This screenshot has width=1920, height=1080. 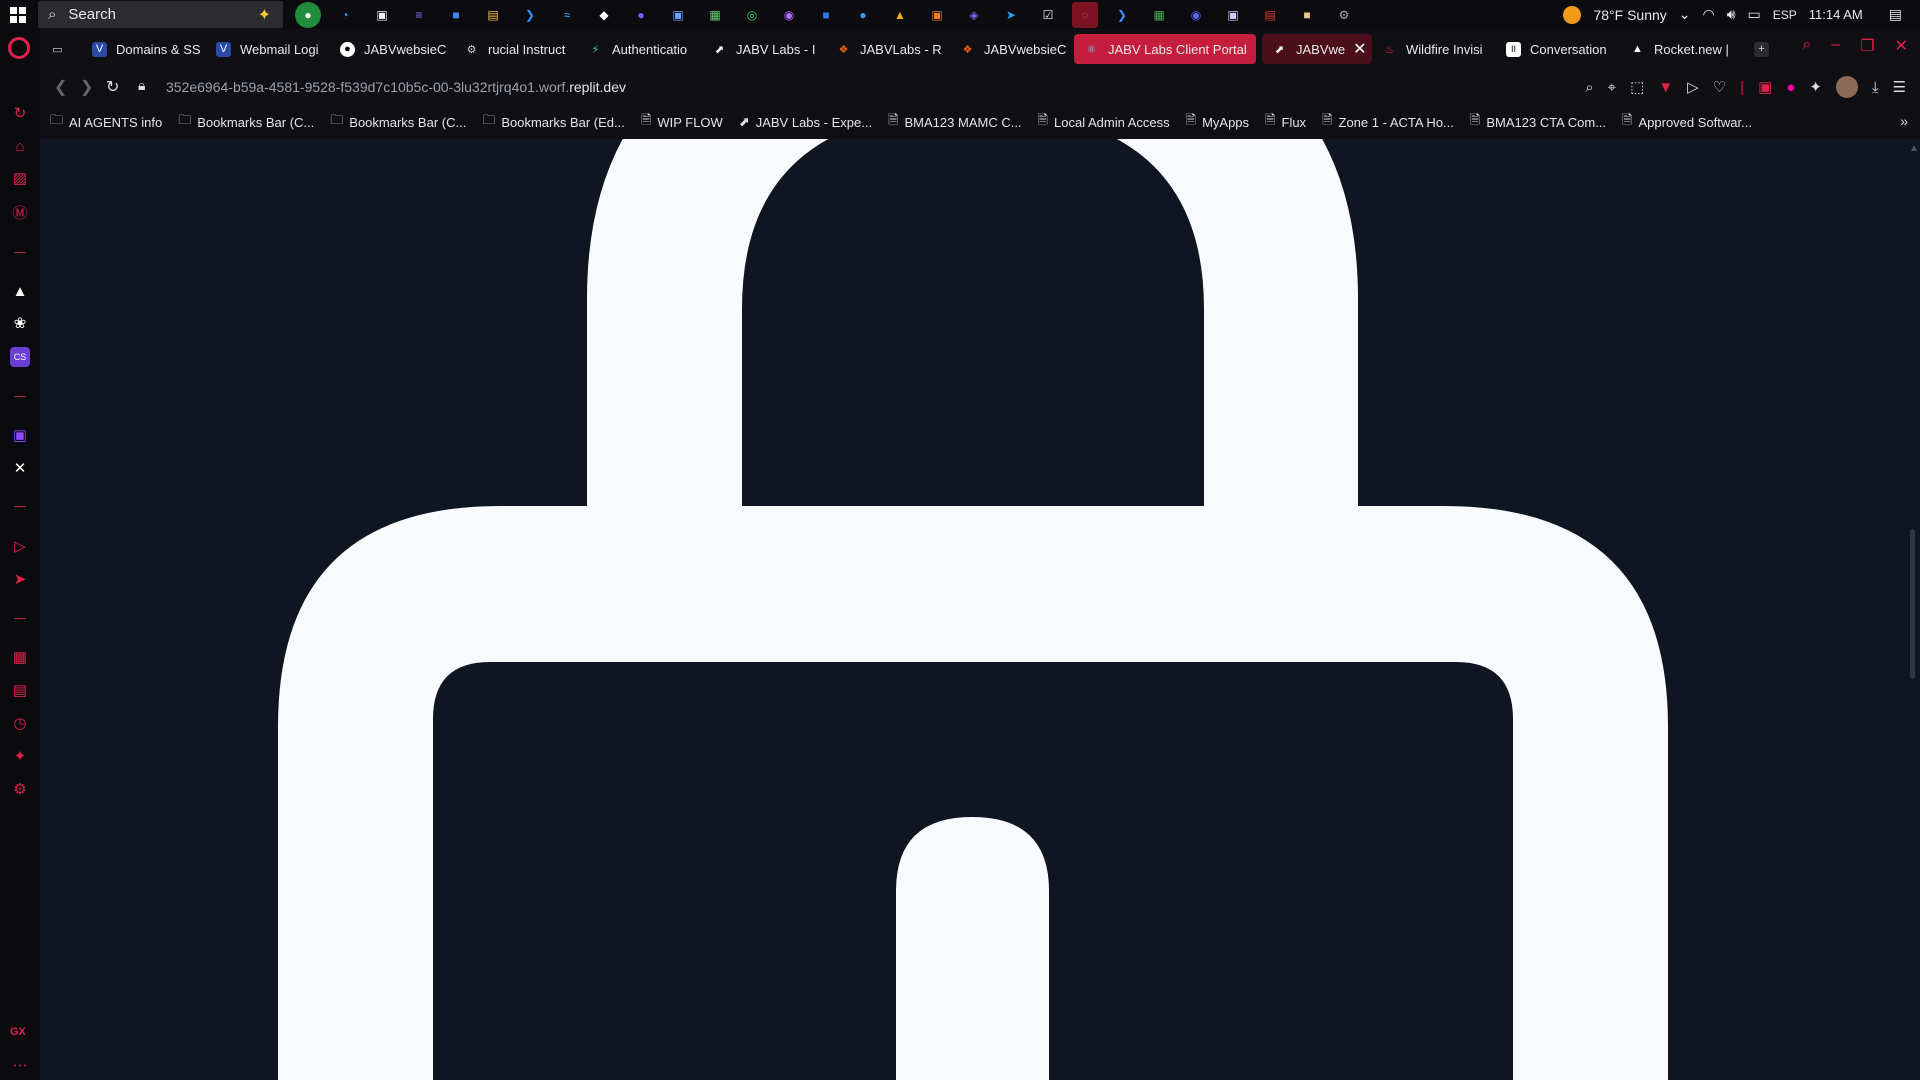 I want to click on monitor-app-icon: ▣, so click(x=678, y=15).